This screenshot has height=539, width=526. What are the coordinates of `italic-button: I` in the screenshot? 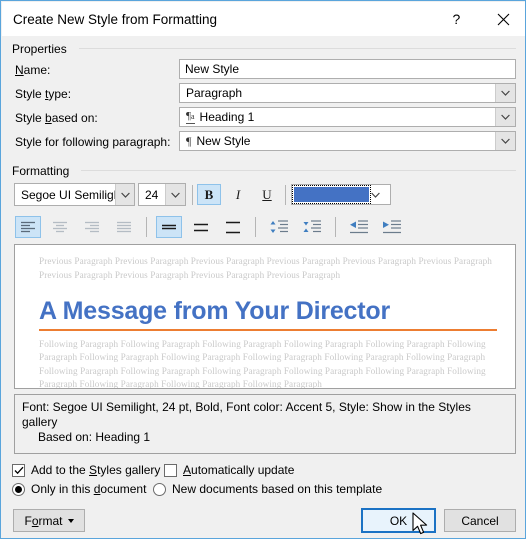 It's located at (238, 194).